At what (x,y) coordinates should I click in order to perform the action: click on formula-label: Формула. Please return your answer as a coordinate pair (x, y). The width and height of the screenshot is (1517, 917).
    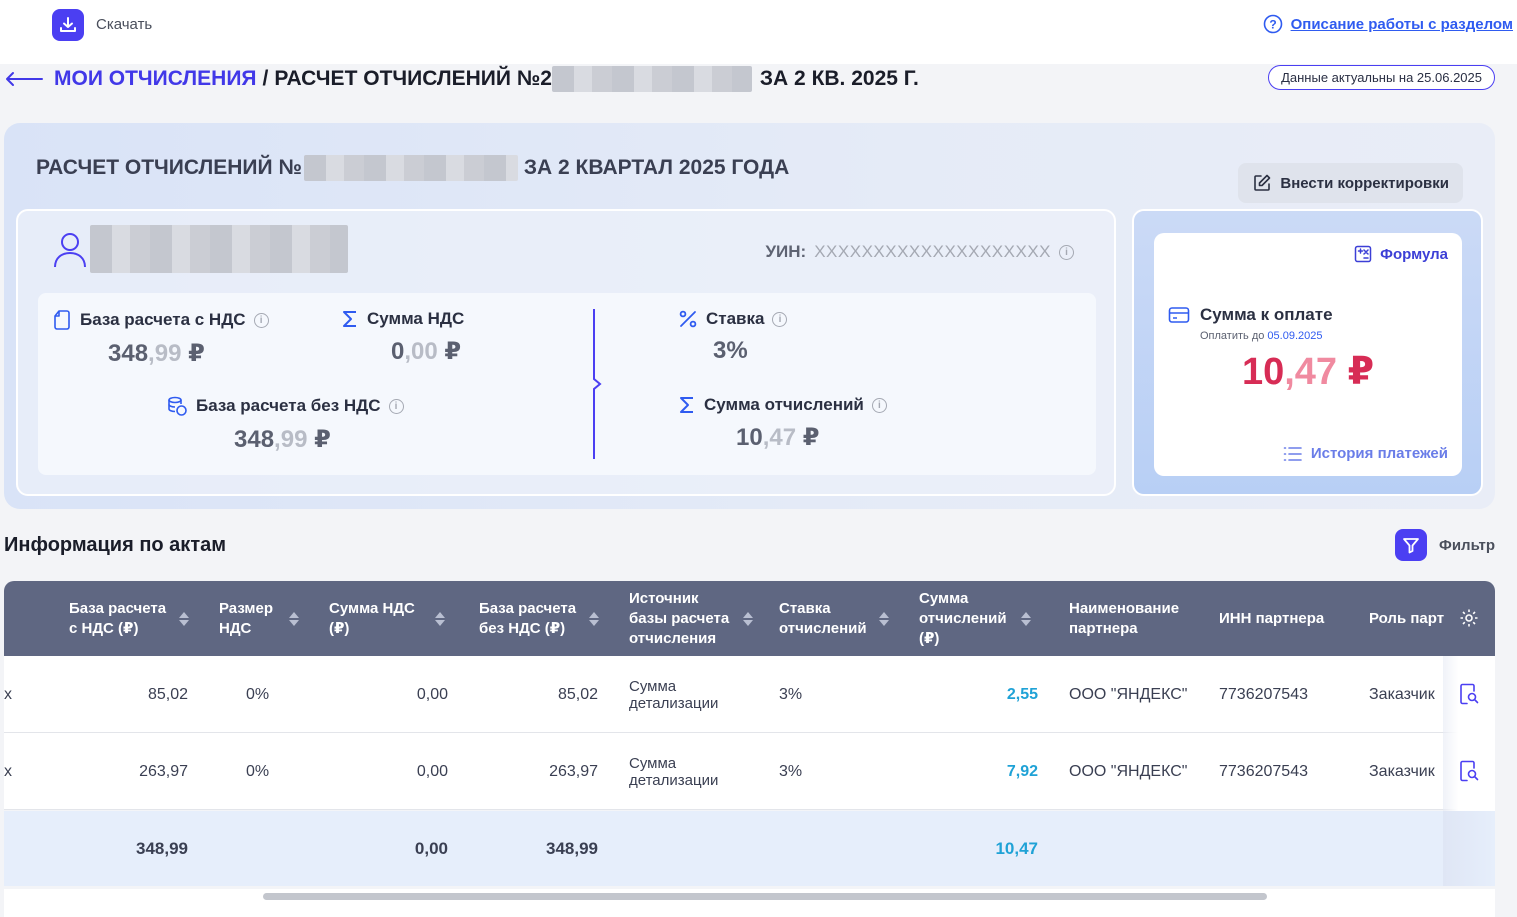
    Looking at the image, I should click on (1414, 254).